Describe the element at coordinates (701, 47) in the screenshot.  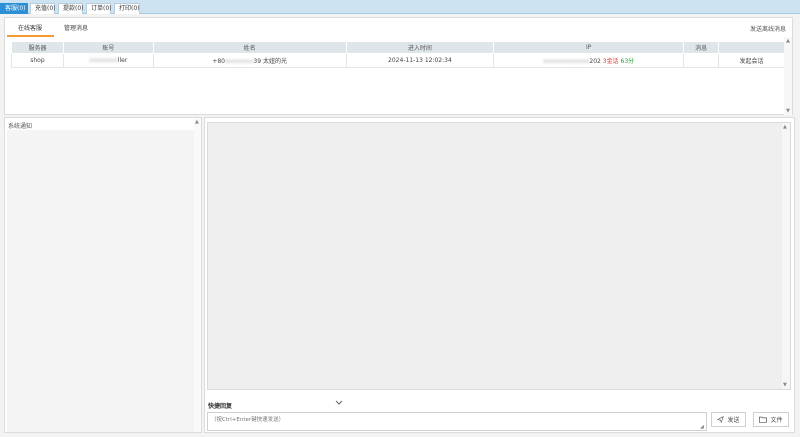
I see `column-header: 消息` at that location.